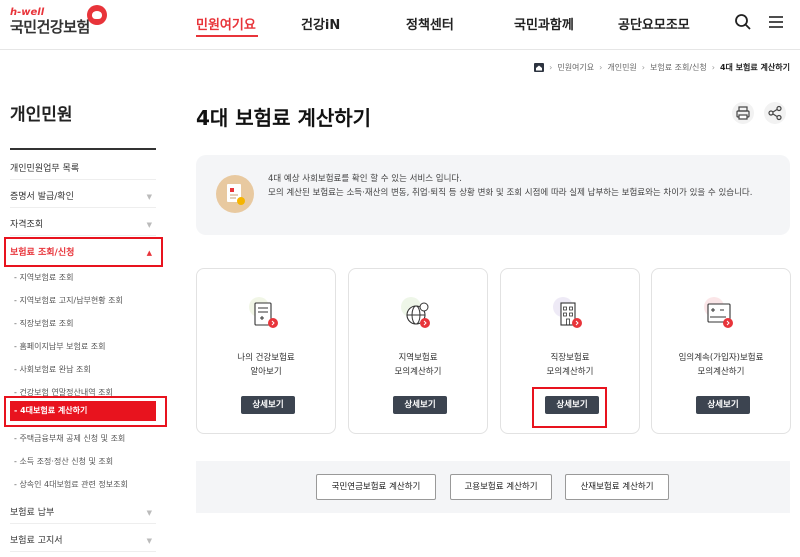  Describe the element at coordinates (284, 118) in the screenshot. I see `page-title: 4대 보험료 계산하기` at that location.